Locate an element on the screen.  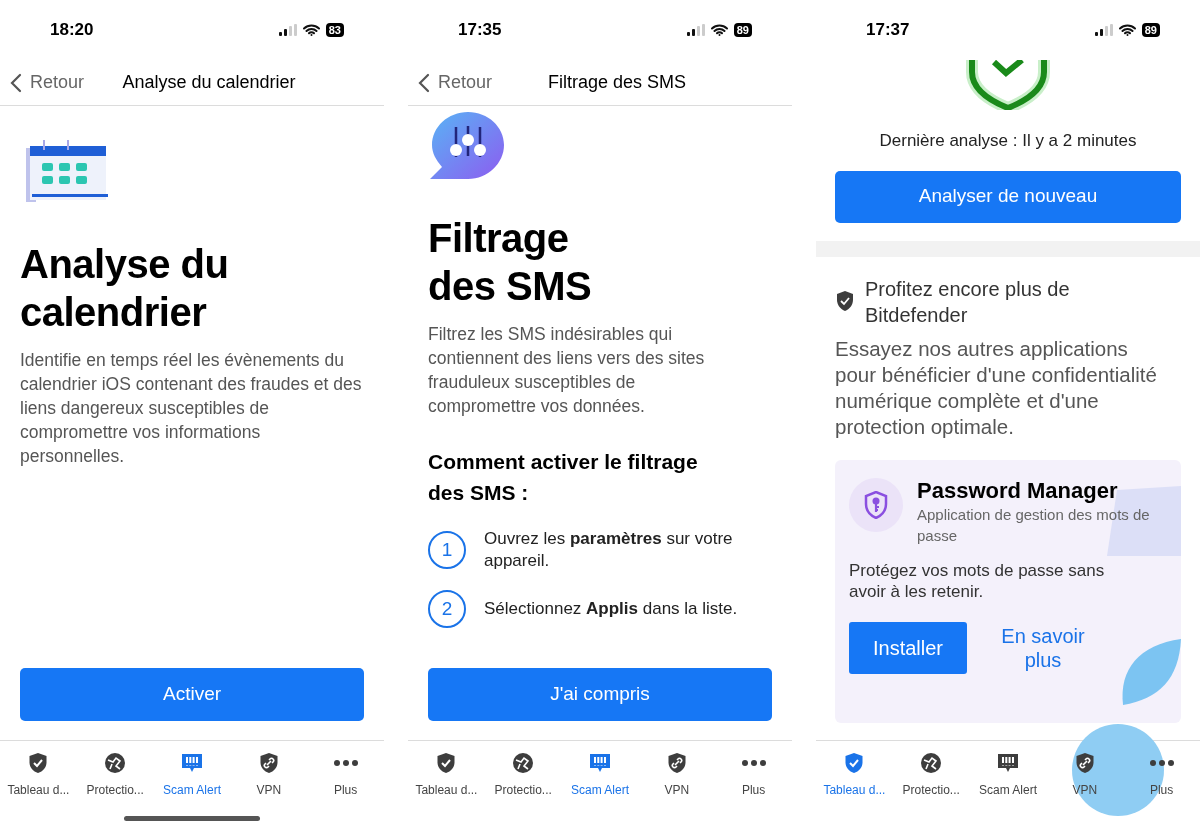
steps-title: Comment activer le filtrage des SMS : is located at coordinates (563, 477).